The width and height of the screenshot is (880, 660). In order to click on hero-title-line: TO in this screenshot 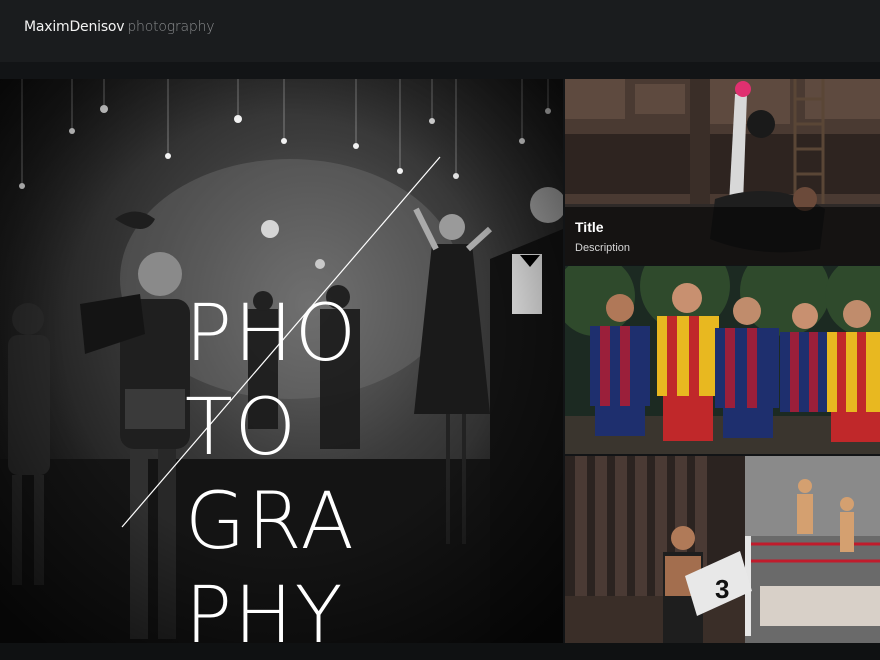, I will do `click(242, 428)`.